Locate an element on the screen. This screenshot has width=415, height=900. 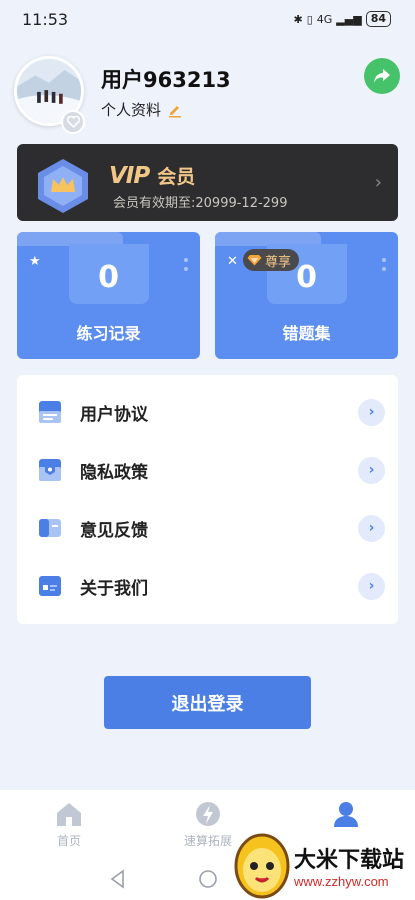
document-icon is located at coordinates (50, 412).